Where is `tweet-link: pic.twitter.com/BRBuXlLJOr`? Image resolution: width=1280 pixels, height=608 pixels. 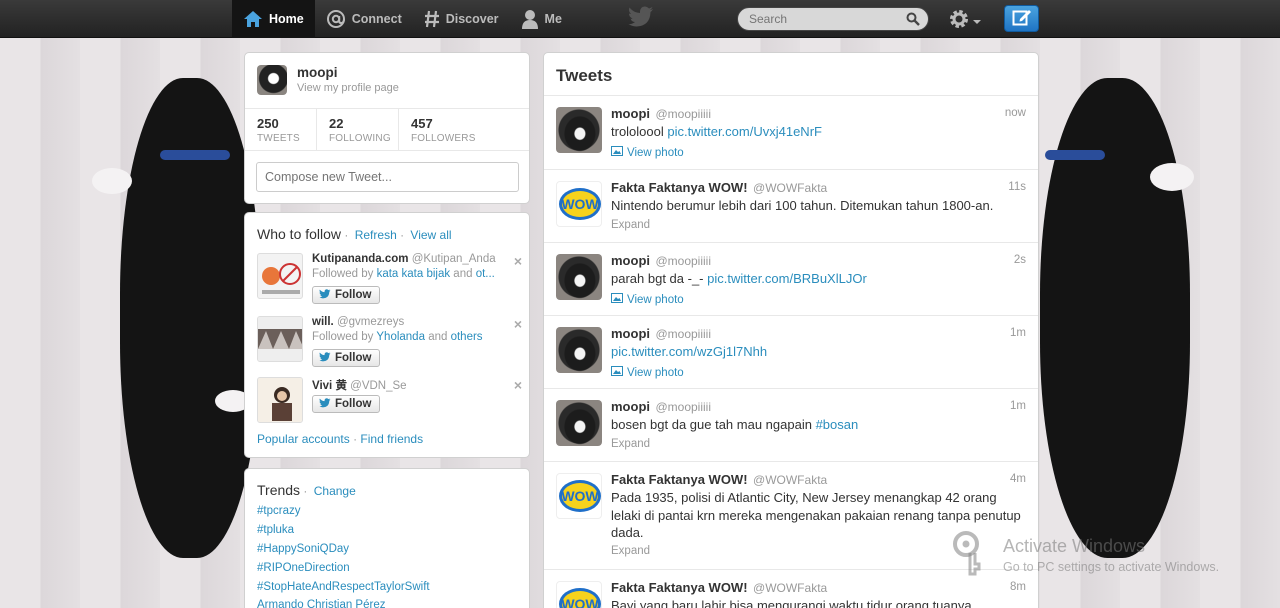 tweet-link: pic.twitter.com/BRBuXlLJOr is located at coordinates (787, 278).